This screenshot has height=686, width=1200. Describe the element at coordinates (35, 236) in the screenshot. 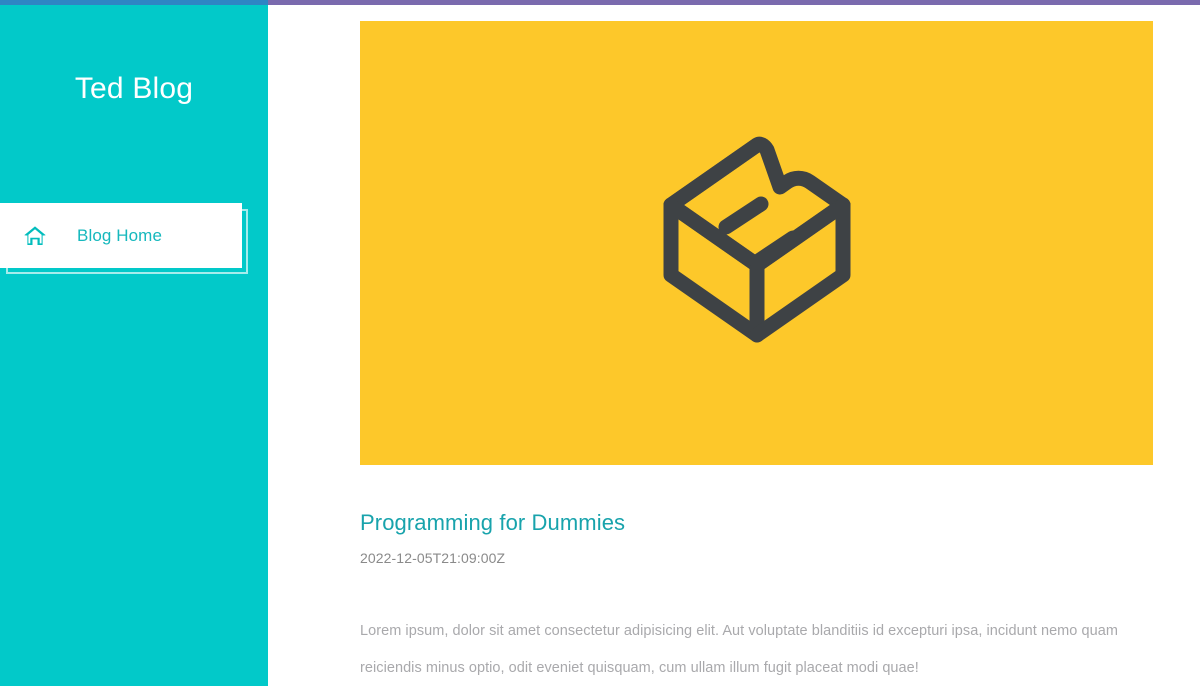

I see `home-icon` at that location.